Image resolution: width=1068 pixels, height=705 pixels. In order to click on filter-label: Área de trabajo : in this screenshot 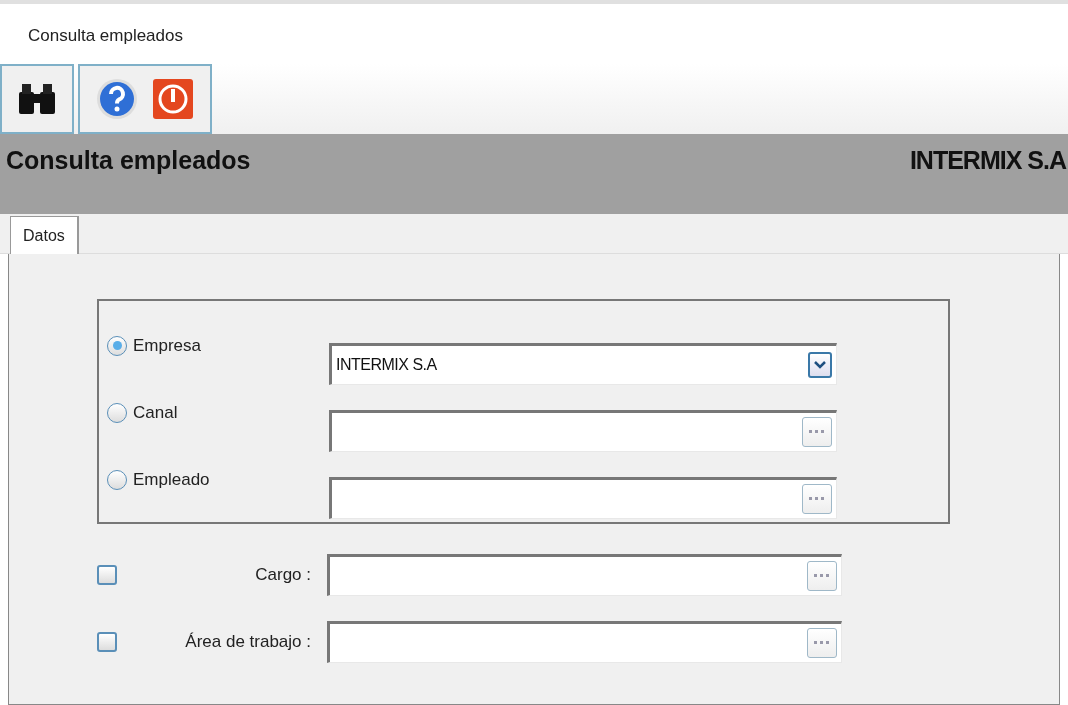, I will do `click(248, 642)`.